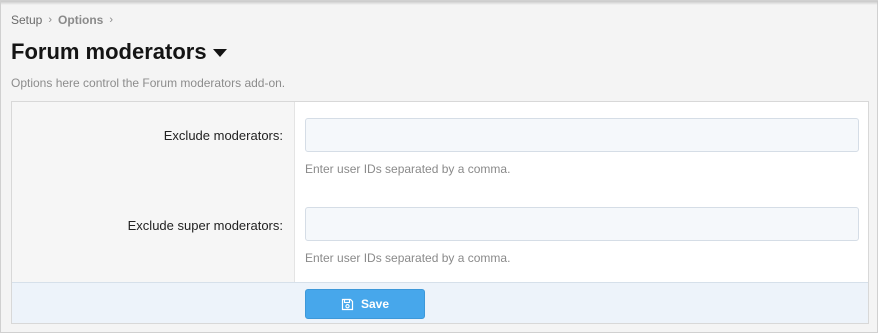 The image size is (878, 333). Describe the element at coordinates (408, 169) in the screenshot. I see `exclude-moderators-hint: Enter user IDs separated by a comma.` at that location.